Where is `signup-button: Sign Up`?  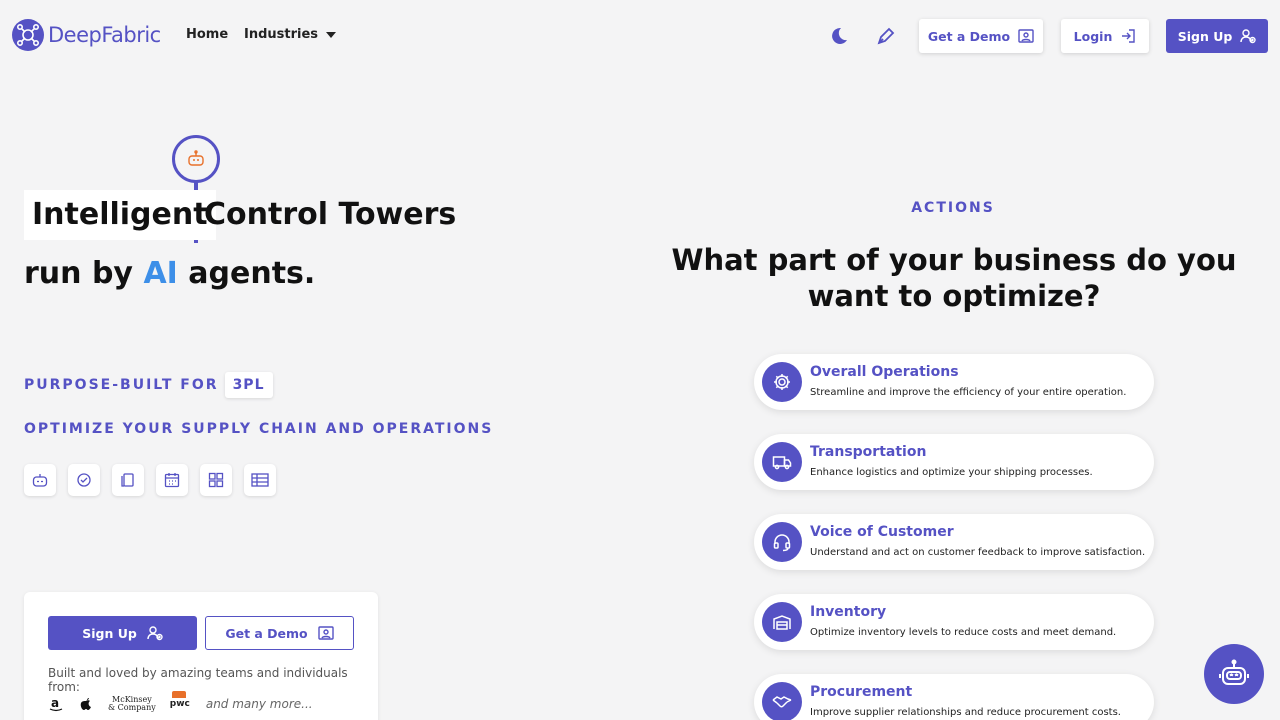 signup-button: Sign Up is located at coordinates (1217, 36).